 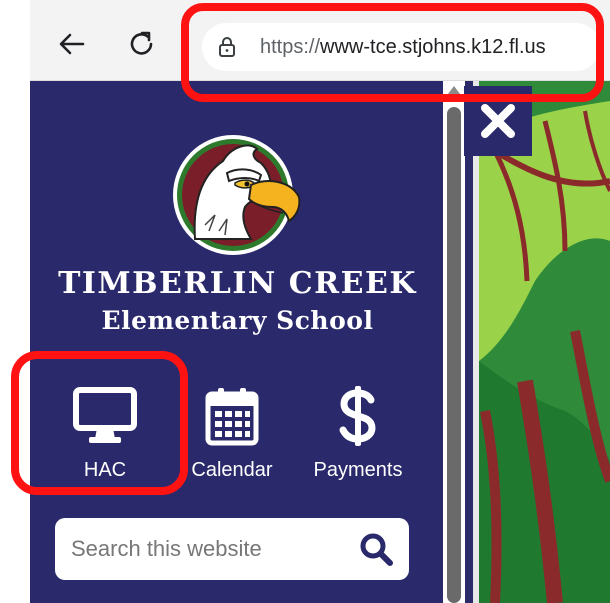 I want to click on calendar-icon, so click(x=232, y=417).